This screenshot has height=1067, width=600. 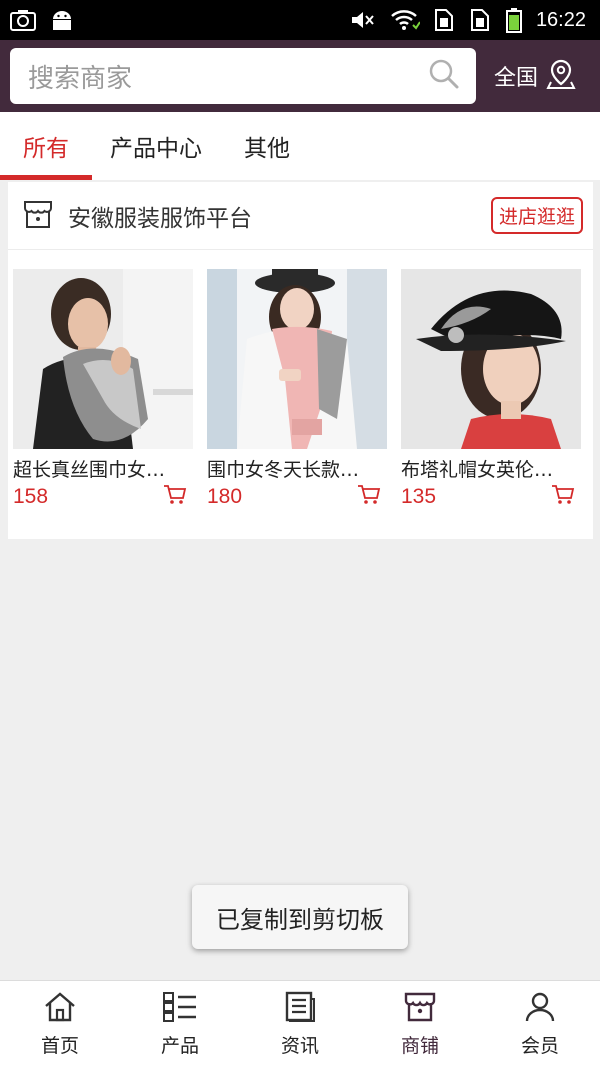 What do you see at coordinates (300, 917) in the screenshot?
I see `toast-message: 已复制到剪切板` at bounding box center [300, 917].